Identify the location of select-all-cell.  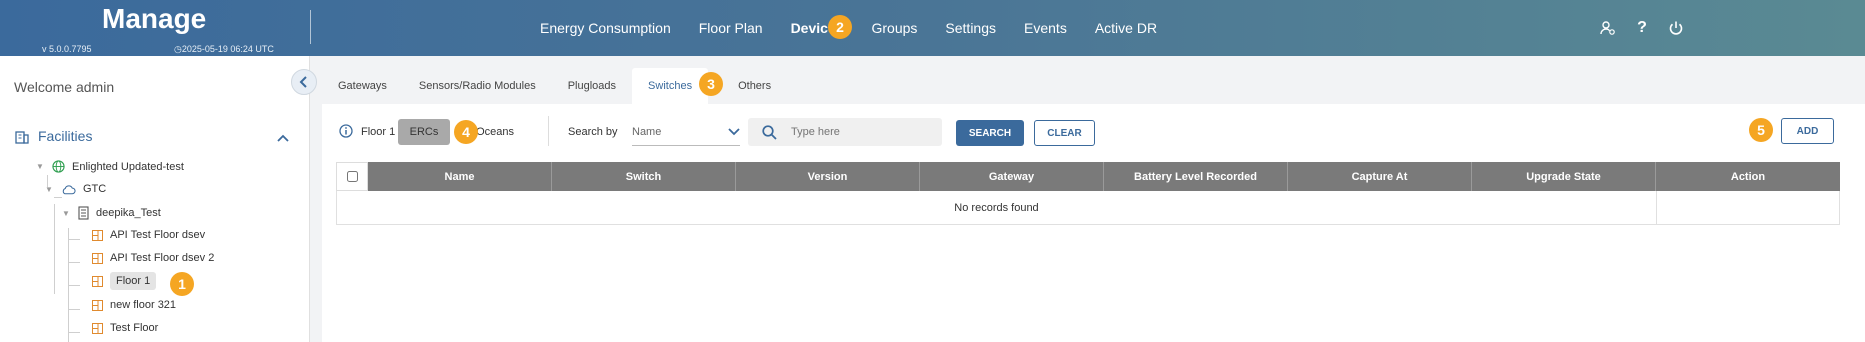
(352, 176).